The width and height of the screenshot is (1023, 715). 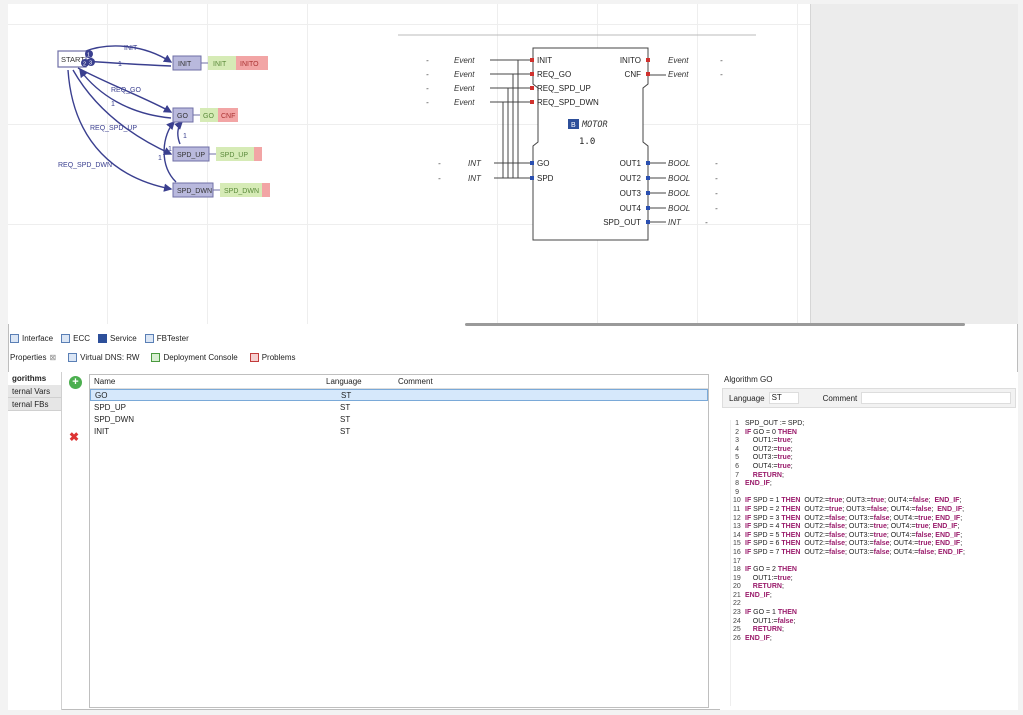 What do you see at coordinates (737, 613) in the screenshot?
I see `line-number: 23` at bounding box center [737, 613].